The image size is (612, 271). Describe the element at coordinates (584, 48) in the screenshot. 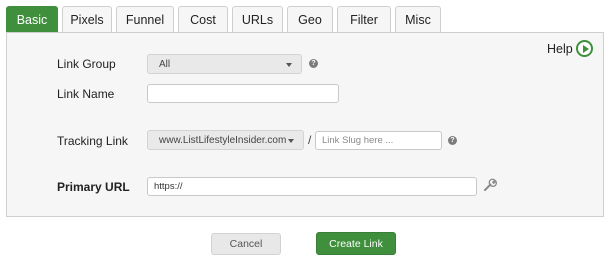

I see `play-circle-icon` at that location.